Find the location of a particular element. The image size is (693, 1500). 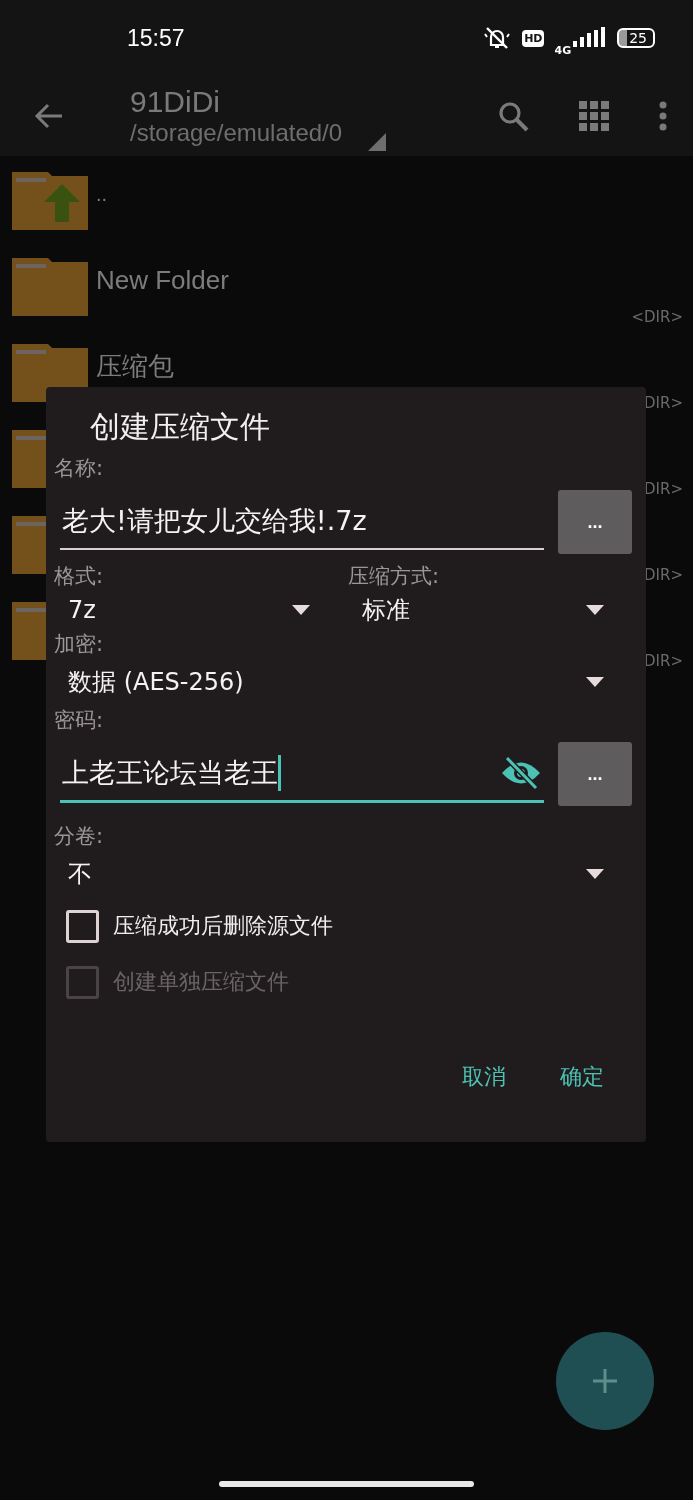

file-name: 压缩包 is located at coordinates (135, 366).